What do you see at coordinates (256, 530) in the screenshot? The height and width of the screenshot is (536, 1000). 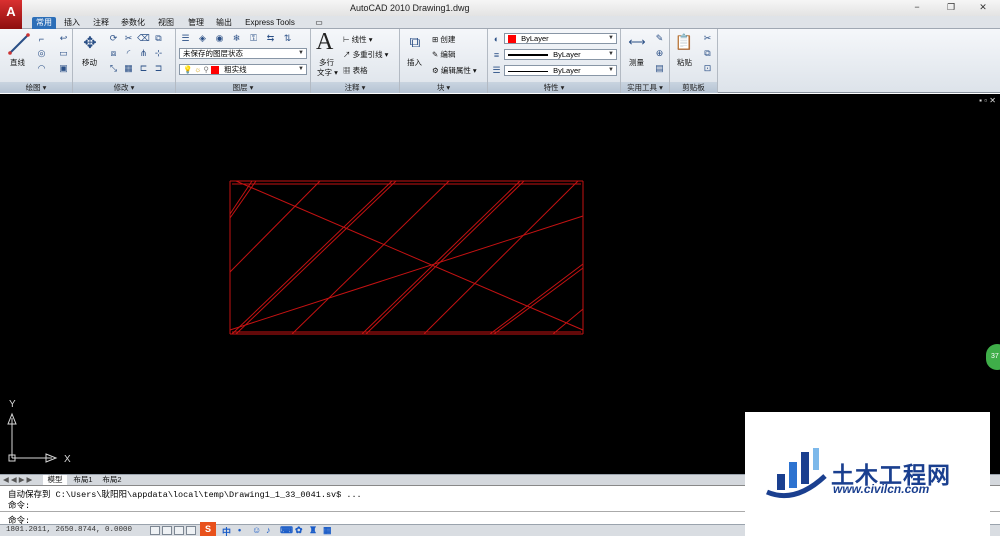 I see `ime-emoji-icon: ☺` at bounding box center [256, 530].